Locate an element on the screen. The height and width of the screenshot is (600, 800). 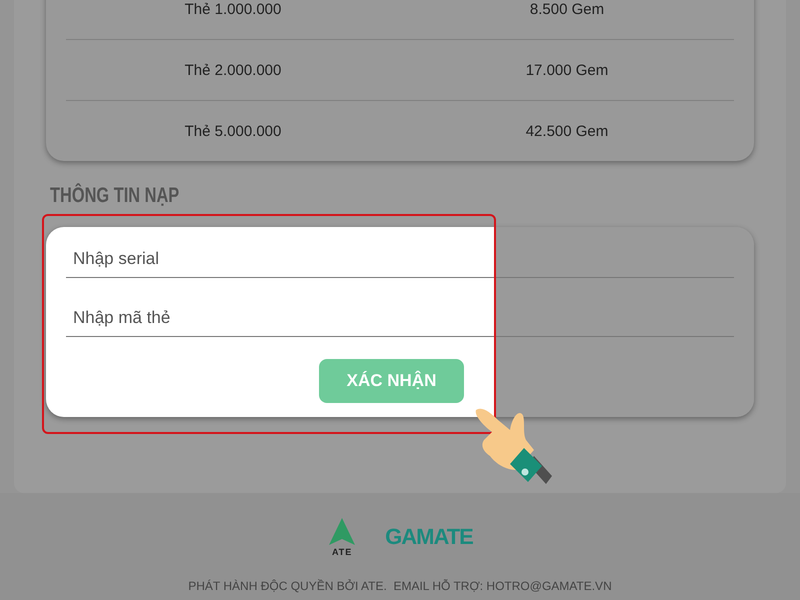
submit-button: XÁC NHẬN is located at coordinates (391, 381).